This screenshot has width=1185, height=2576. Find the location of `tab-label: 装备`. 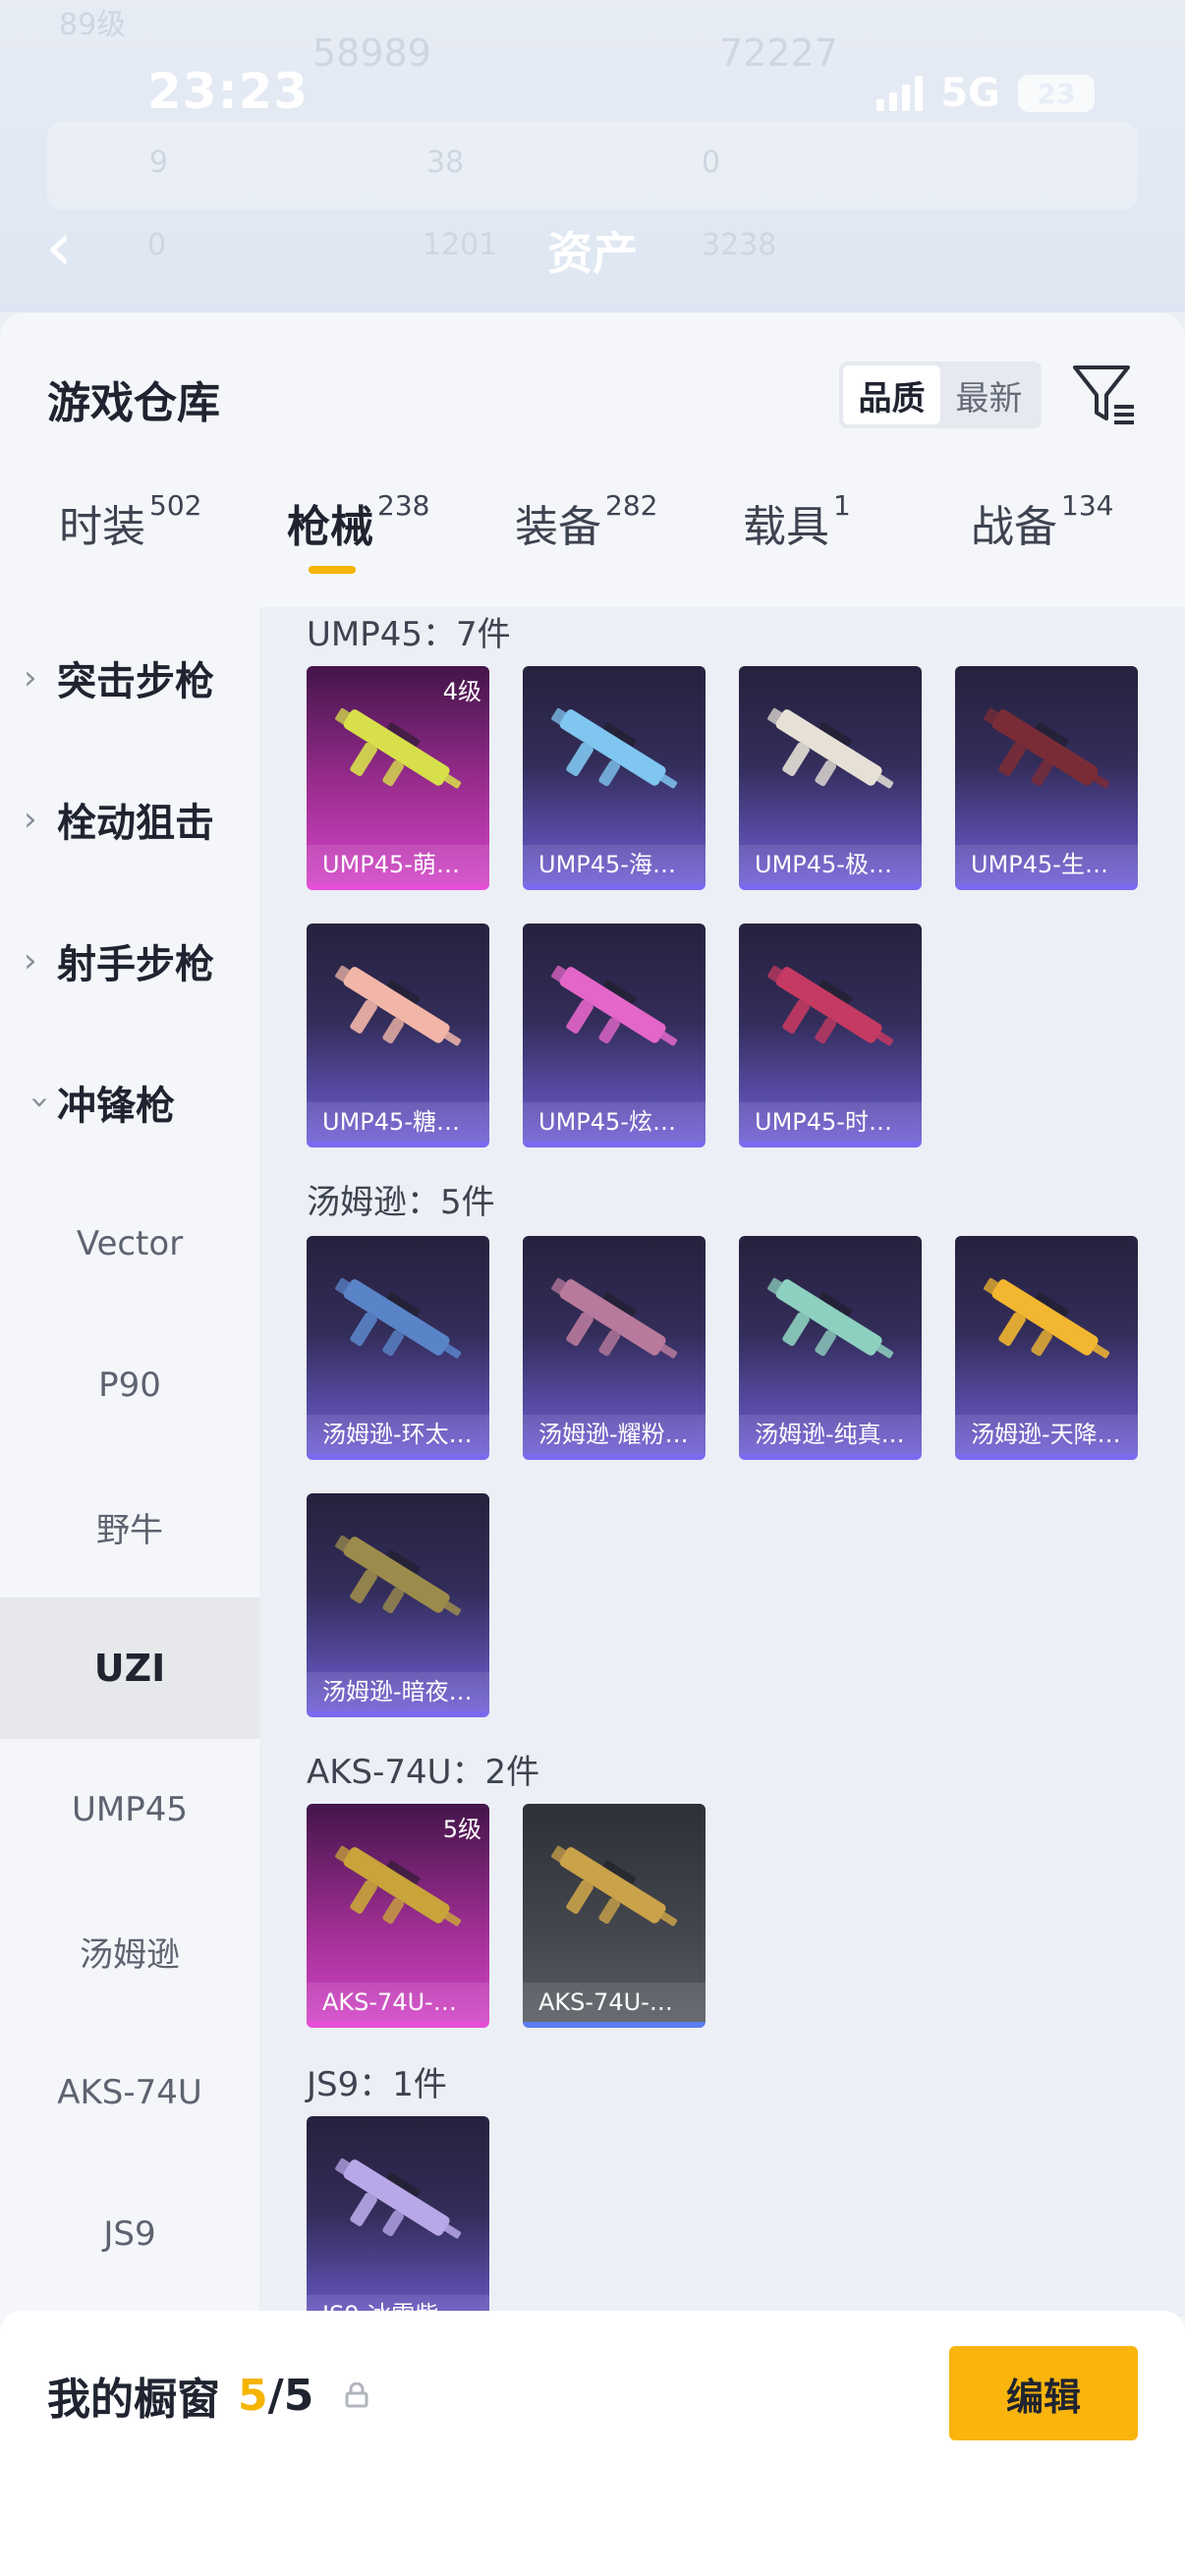

tab-label: 装备 is located at coordinates (558, 527).